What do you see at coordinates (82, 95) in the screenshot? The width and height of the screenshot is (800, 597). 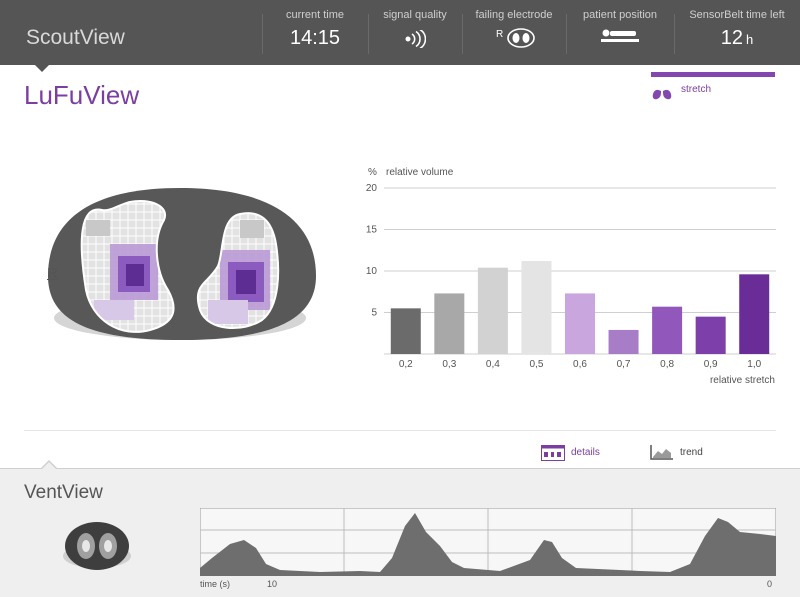 I see `lufu-title: LuFuView` at bounding box center [82, 95].